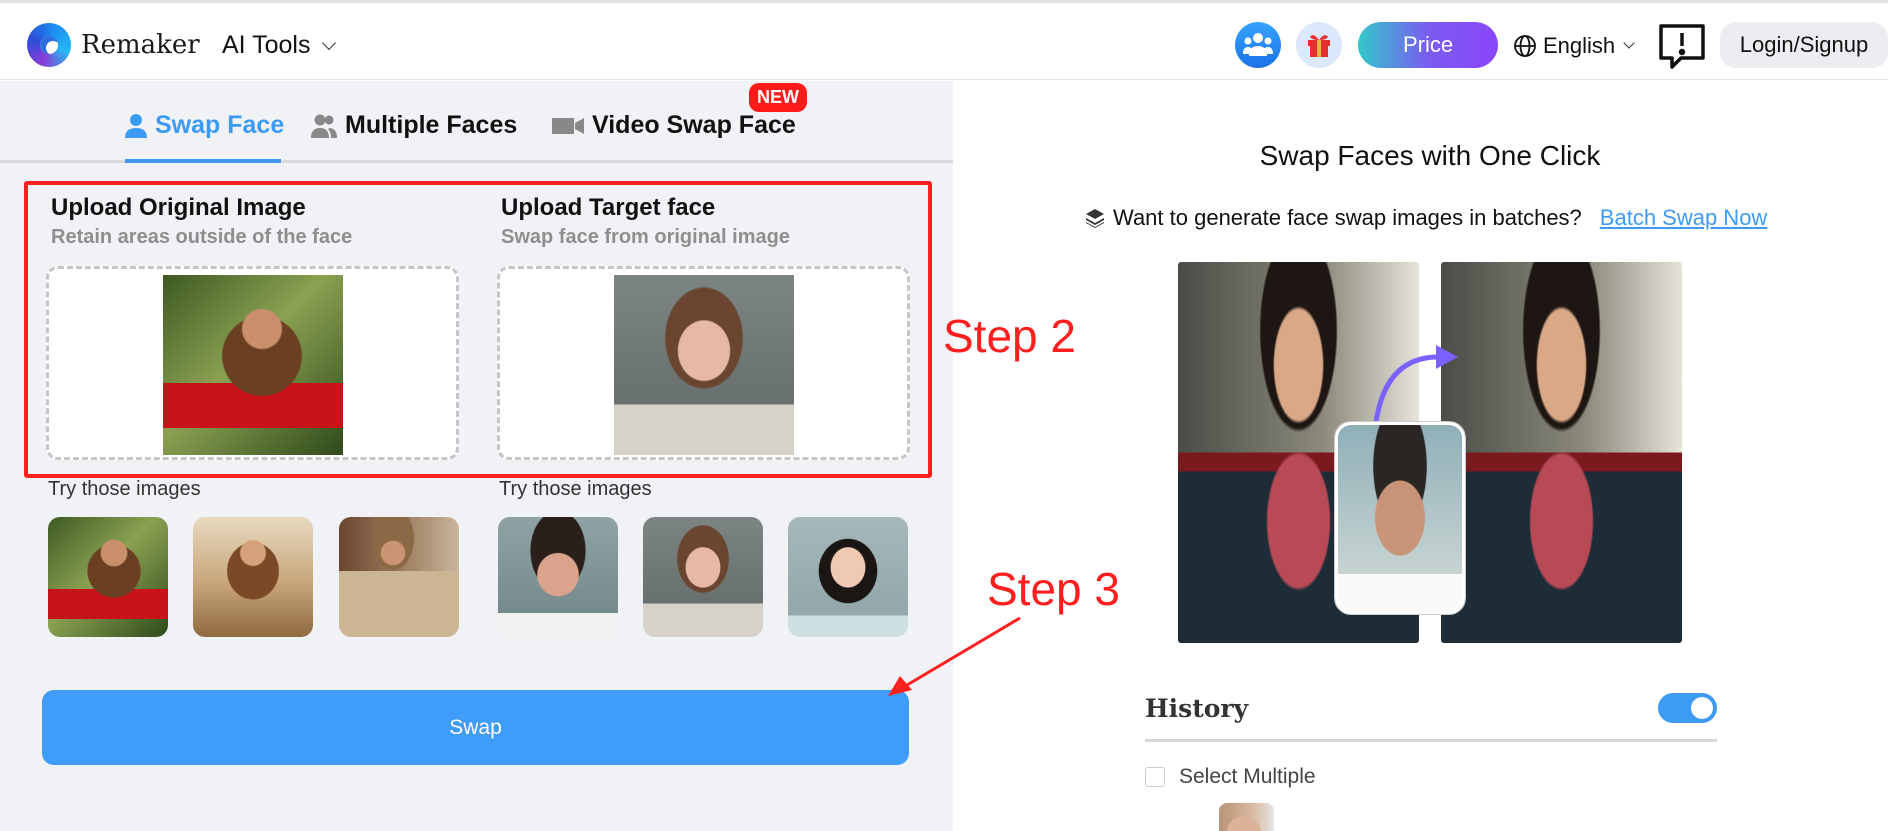  What do you see at coordinates (558, 577) in the screenshot?
I see `sample-target-man-curly` at bounding box center [558, 577].